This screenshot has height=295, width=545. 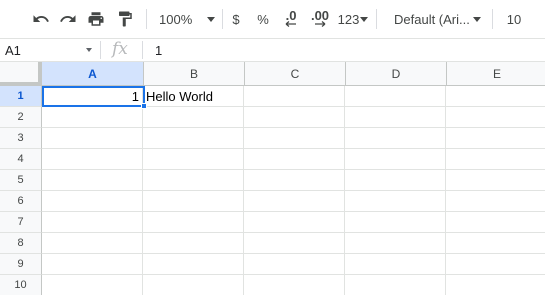 I want to click on column-header-row: A B C D E, so click(x=272, y=74).